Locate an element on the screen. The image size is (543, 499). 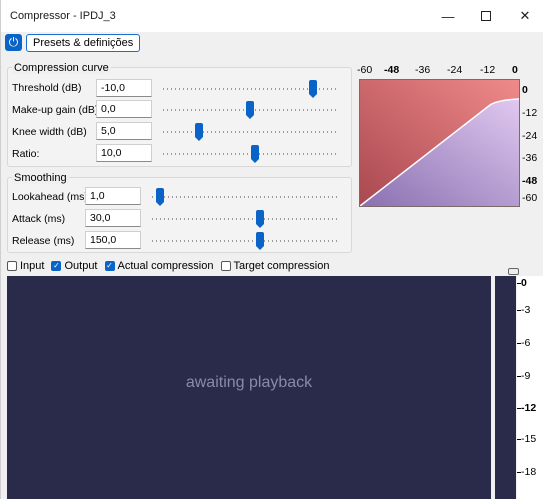
graph-x-tick: -48 is located at coordinates (392, 70).